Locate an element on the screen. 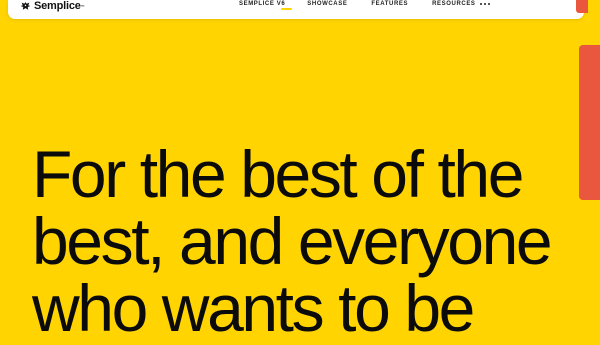  cta-button is located at coordinates (582, 6).